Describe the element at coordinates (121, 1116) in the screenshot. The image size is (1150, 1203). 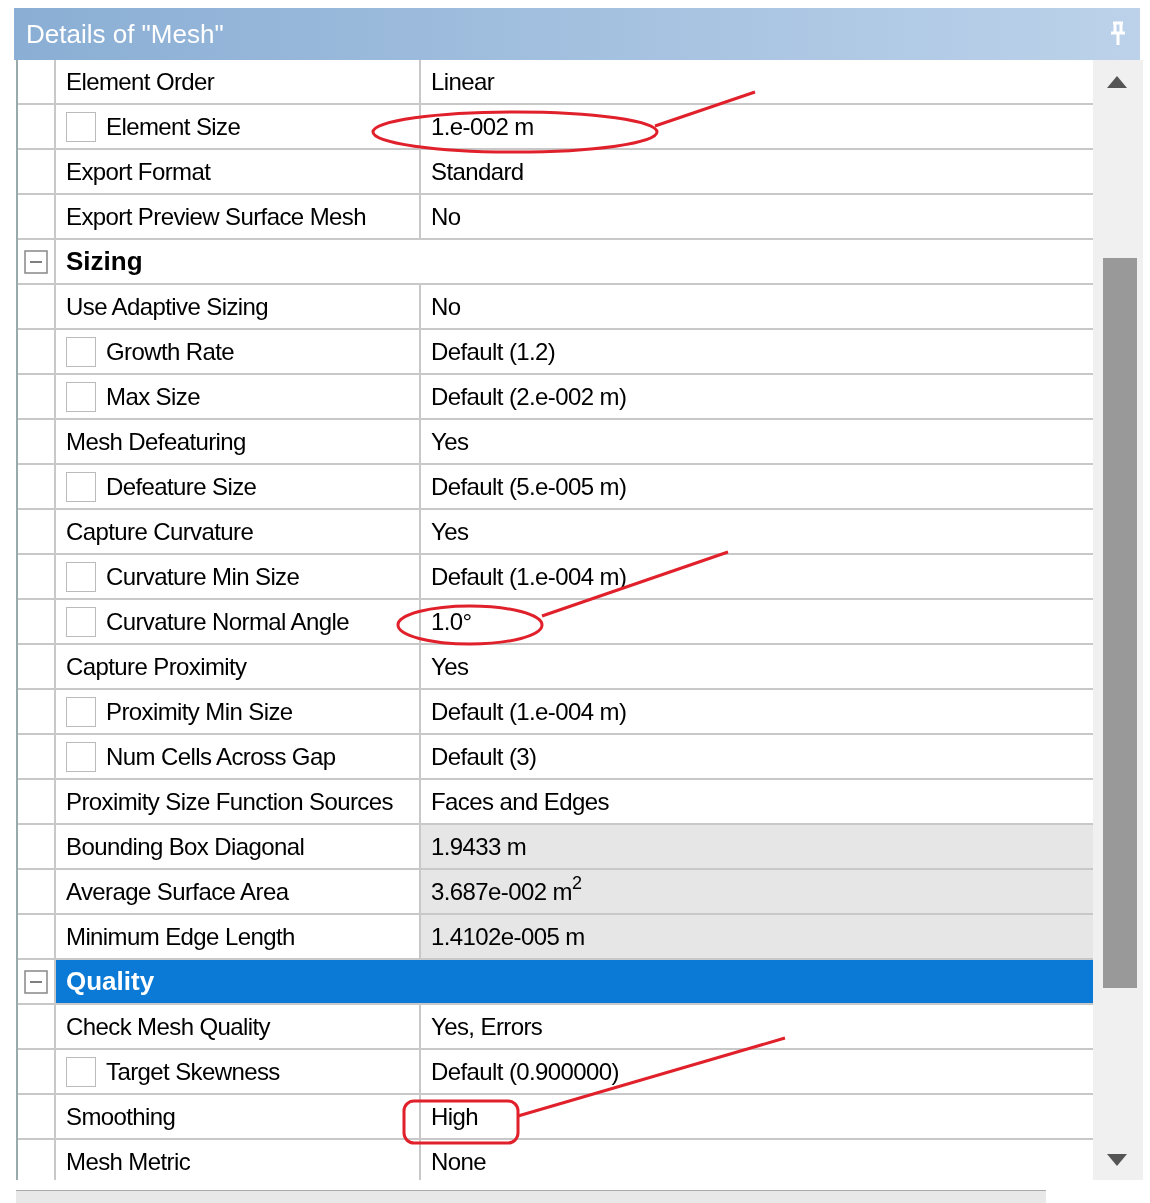
I see `property-label: Smoothing` at that location.